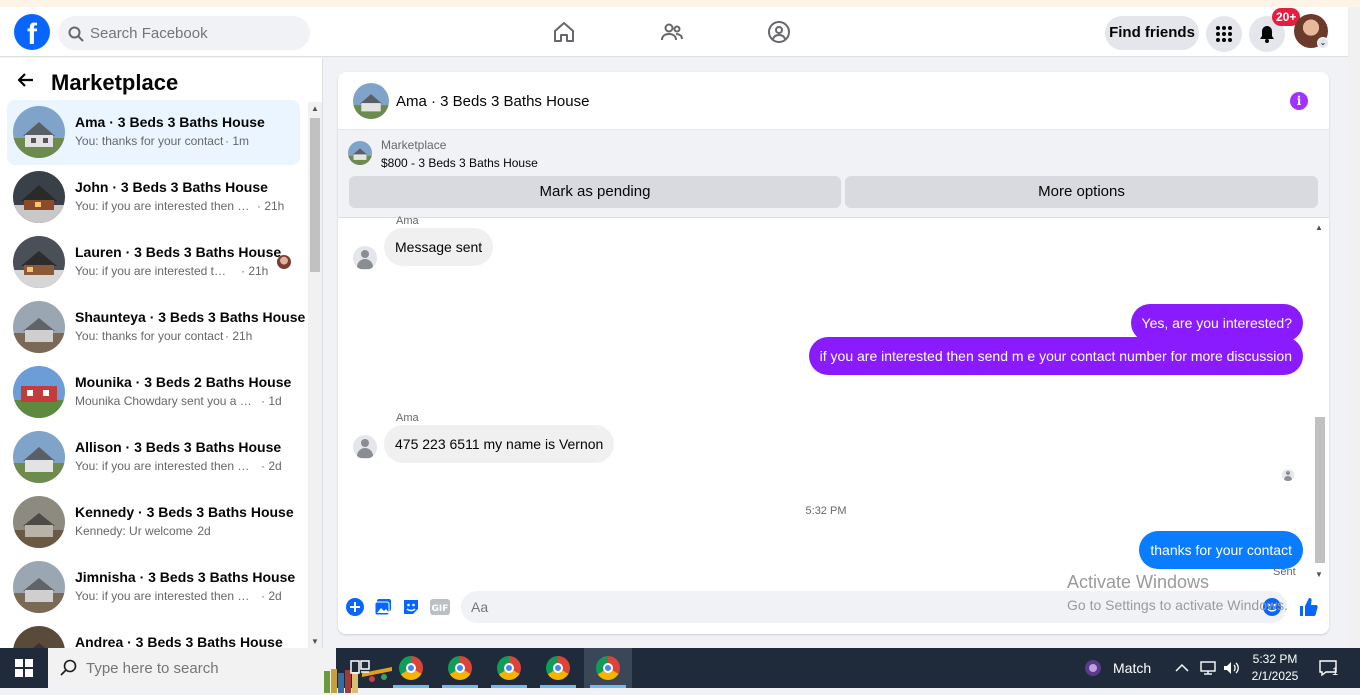  Describe the element at coordinates (1132, 668) in the screenshot. I see `match-widget-label: Match` at that location.